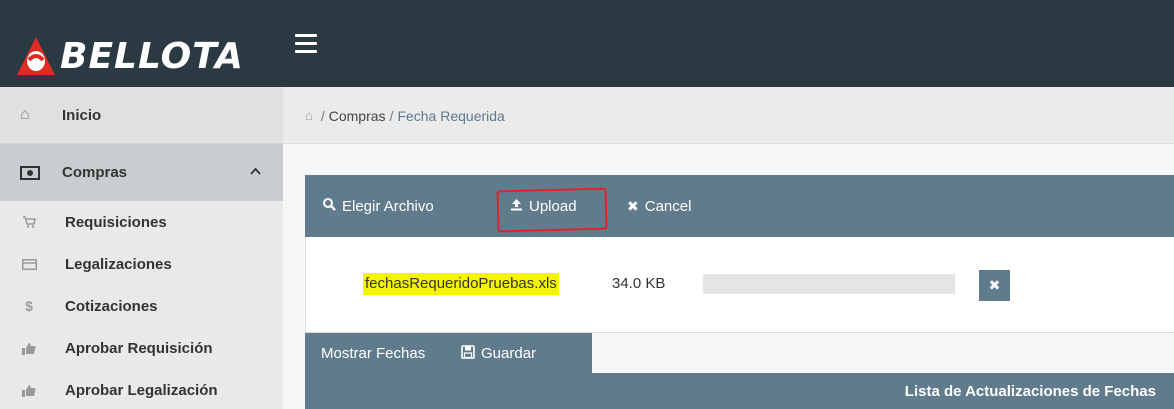 The height and width of the screenshot is (409, 1174). What do you see at coordinates (255, 171) in the screenshot?
I see `chevron-up-icon` at bounding box center [255, 171].